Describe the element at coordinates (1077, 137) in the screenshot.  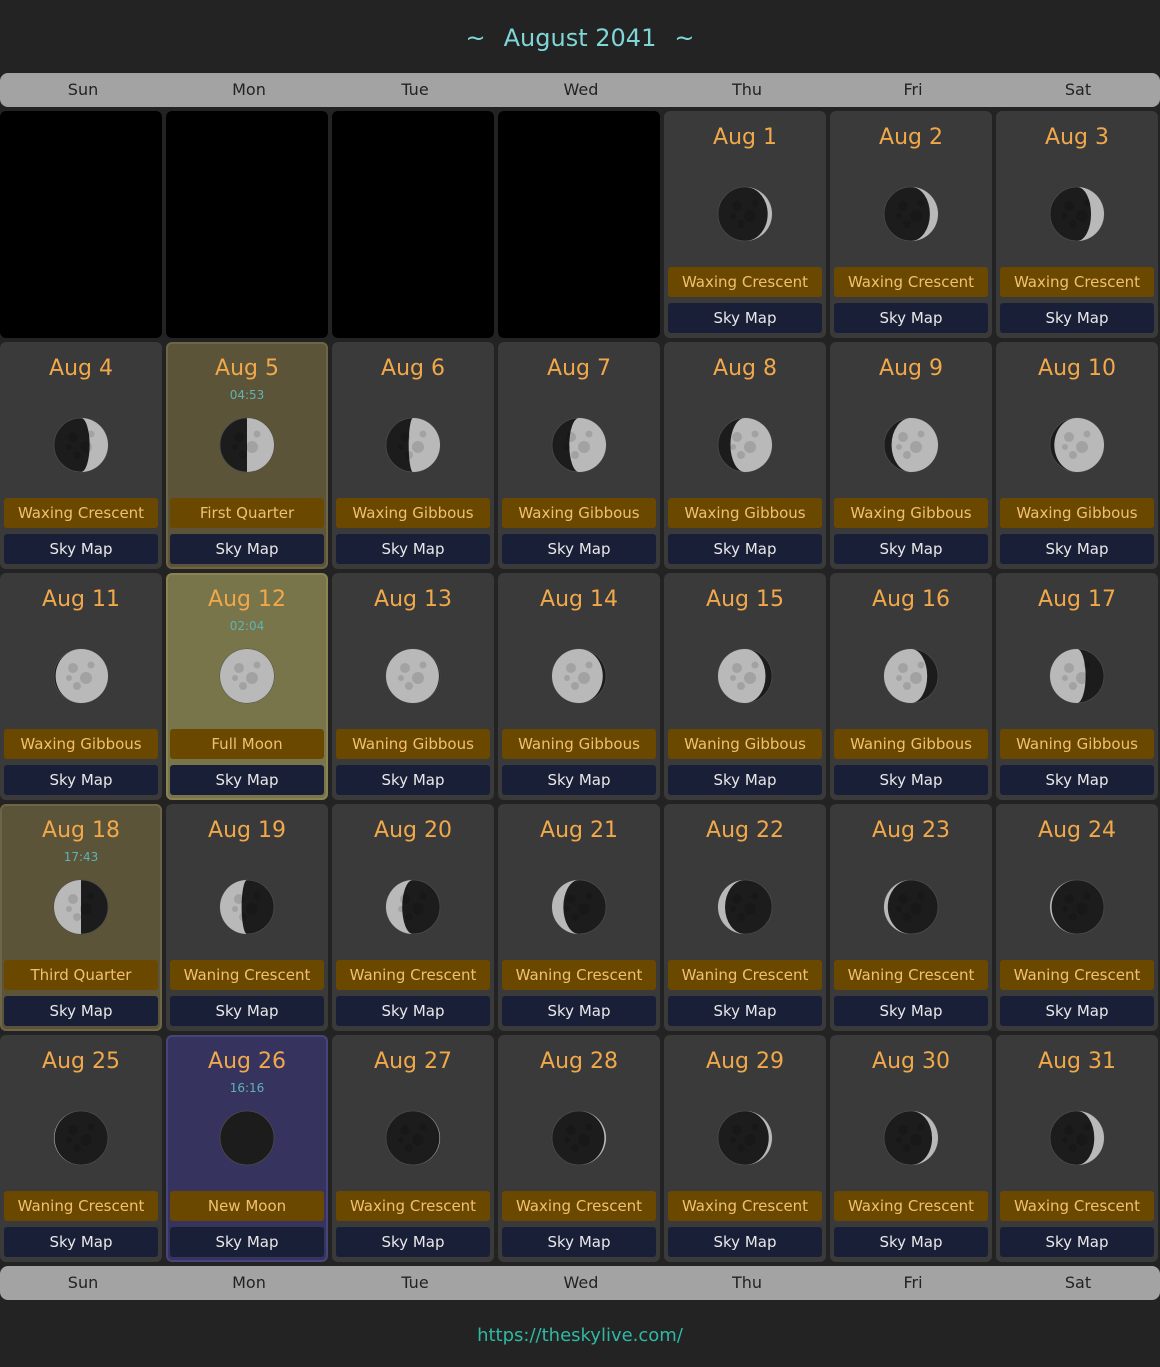
I see `day-date: Aug 3` at that location.